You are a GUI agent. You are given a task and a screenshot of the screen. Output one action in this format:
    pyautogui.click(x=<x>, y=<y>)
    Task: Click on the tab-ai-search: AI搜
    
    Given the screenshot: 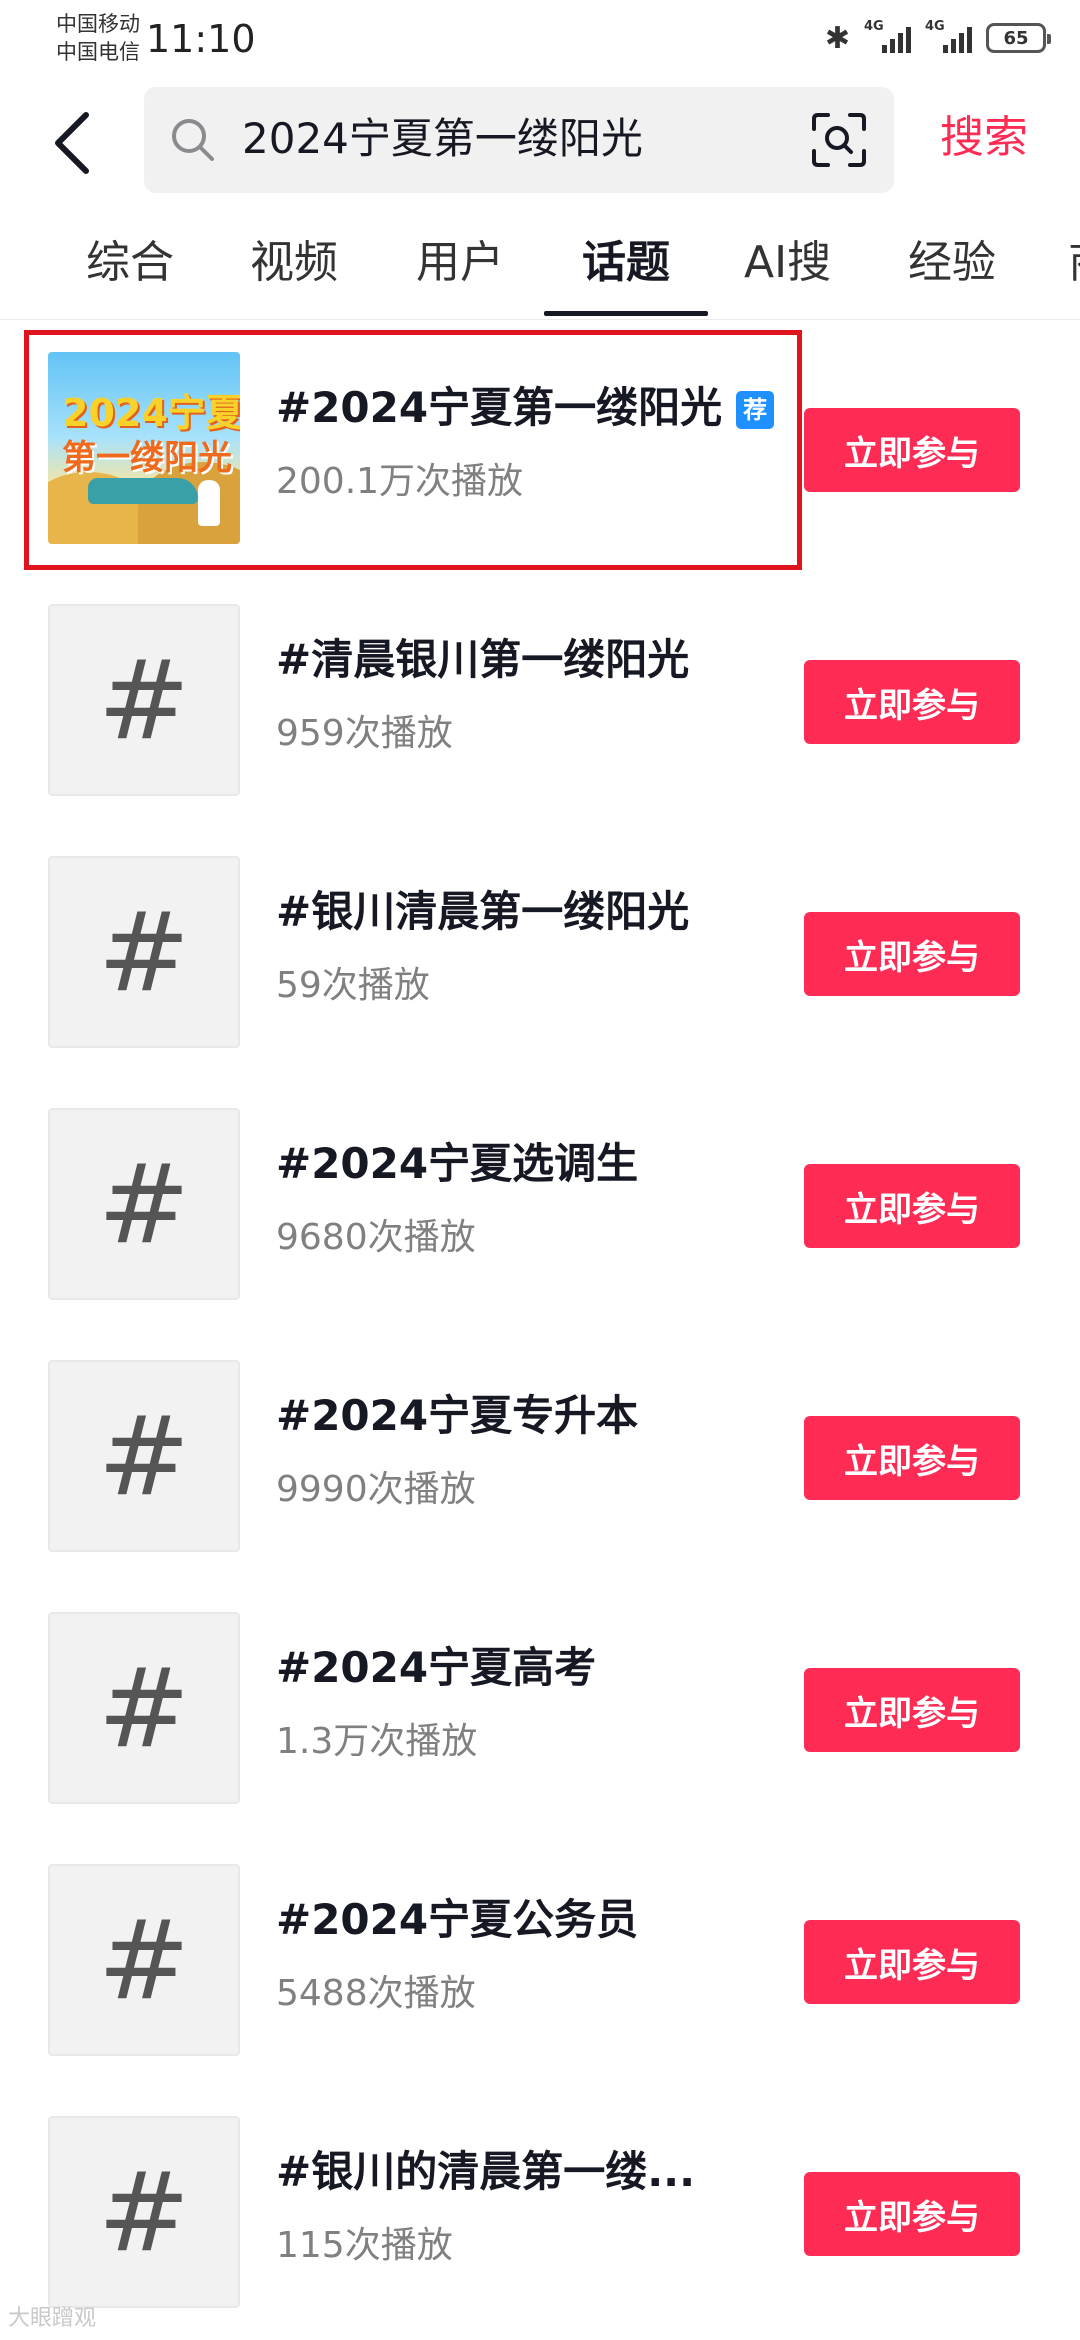 What is the action you would take?
    pyautogui.click(x=787, y=263)
    